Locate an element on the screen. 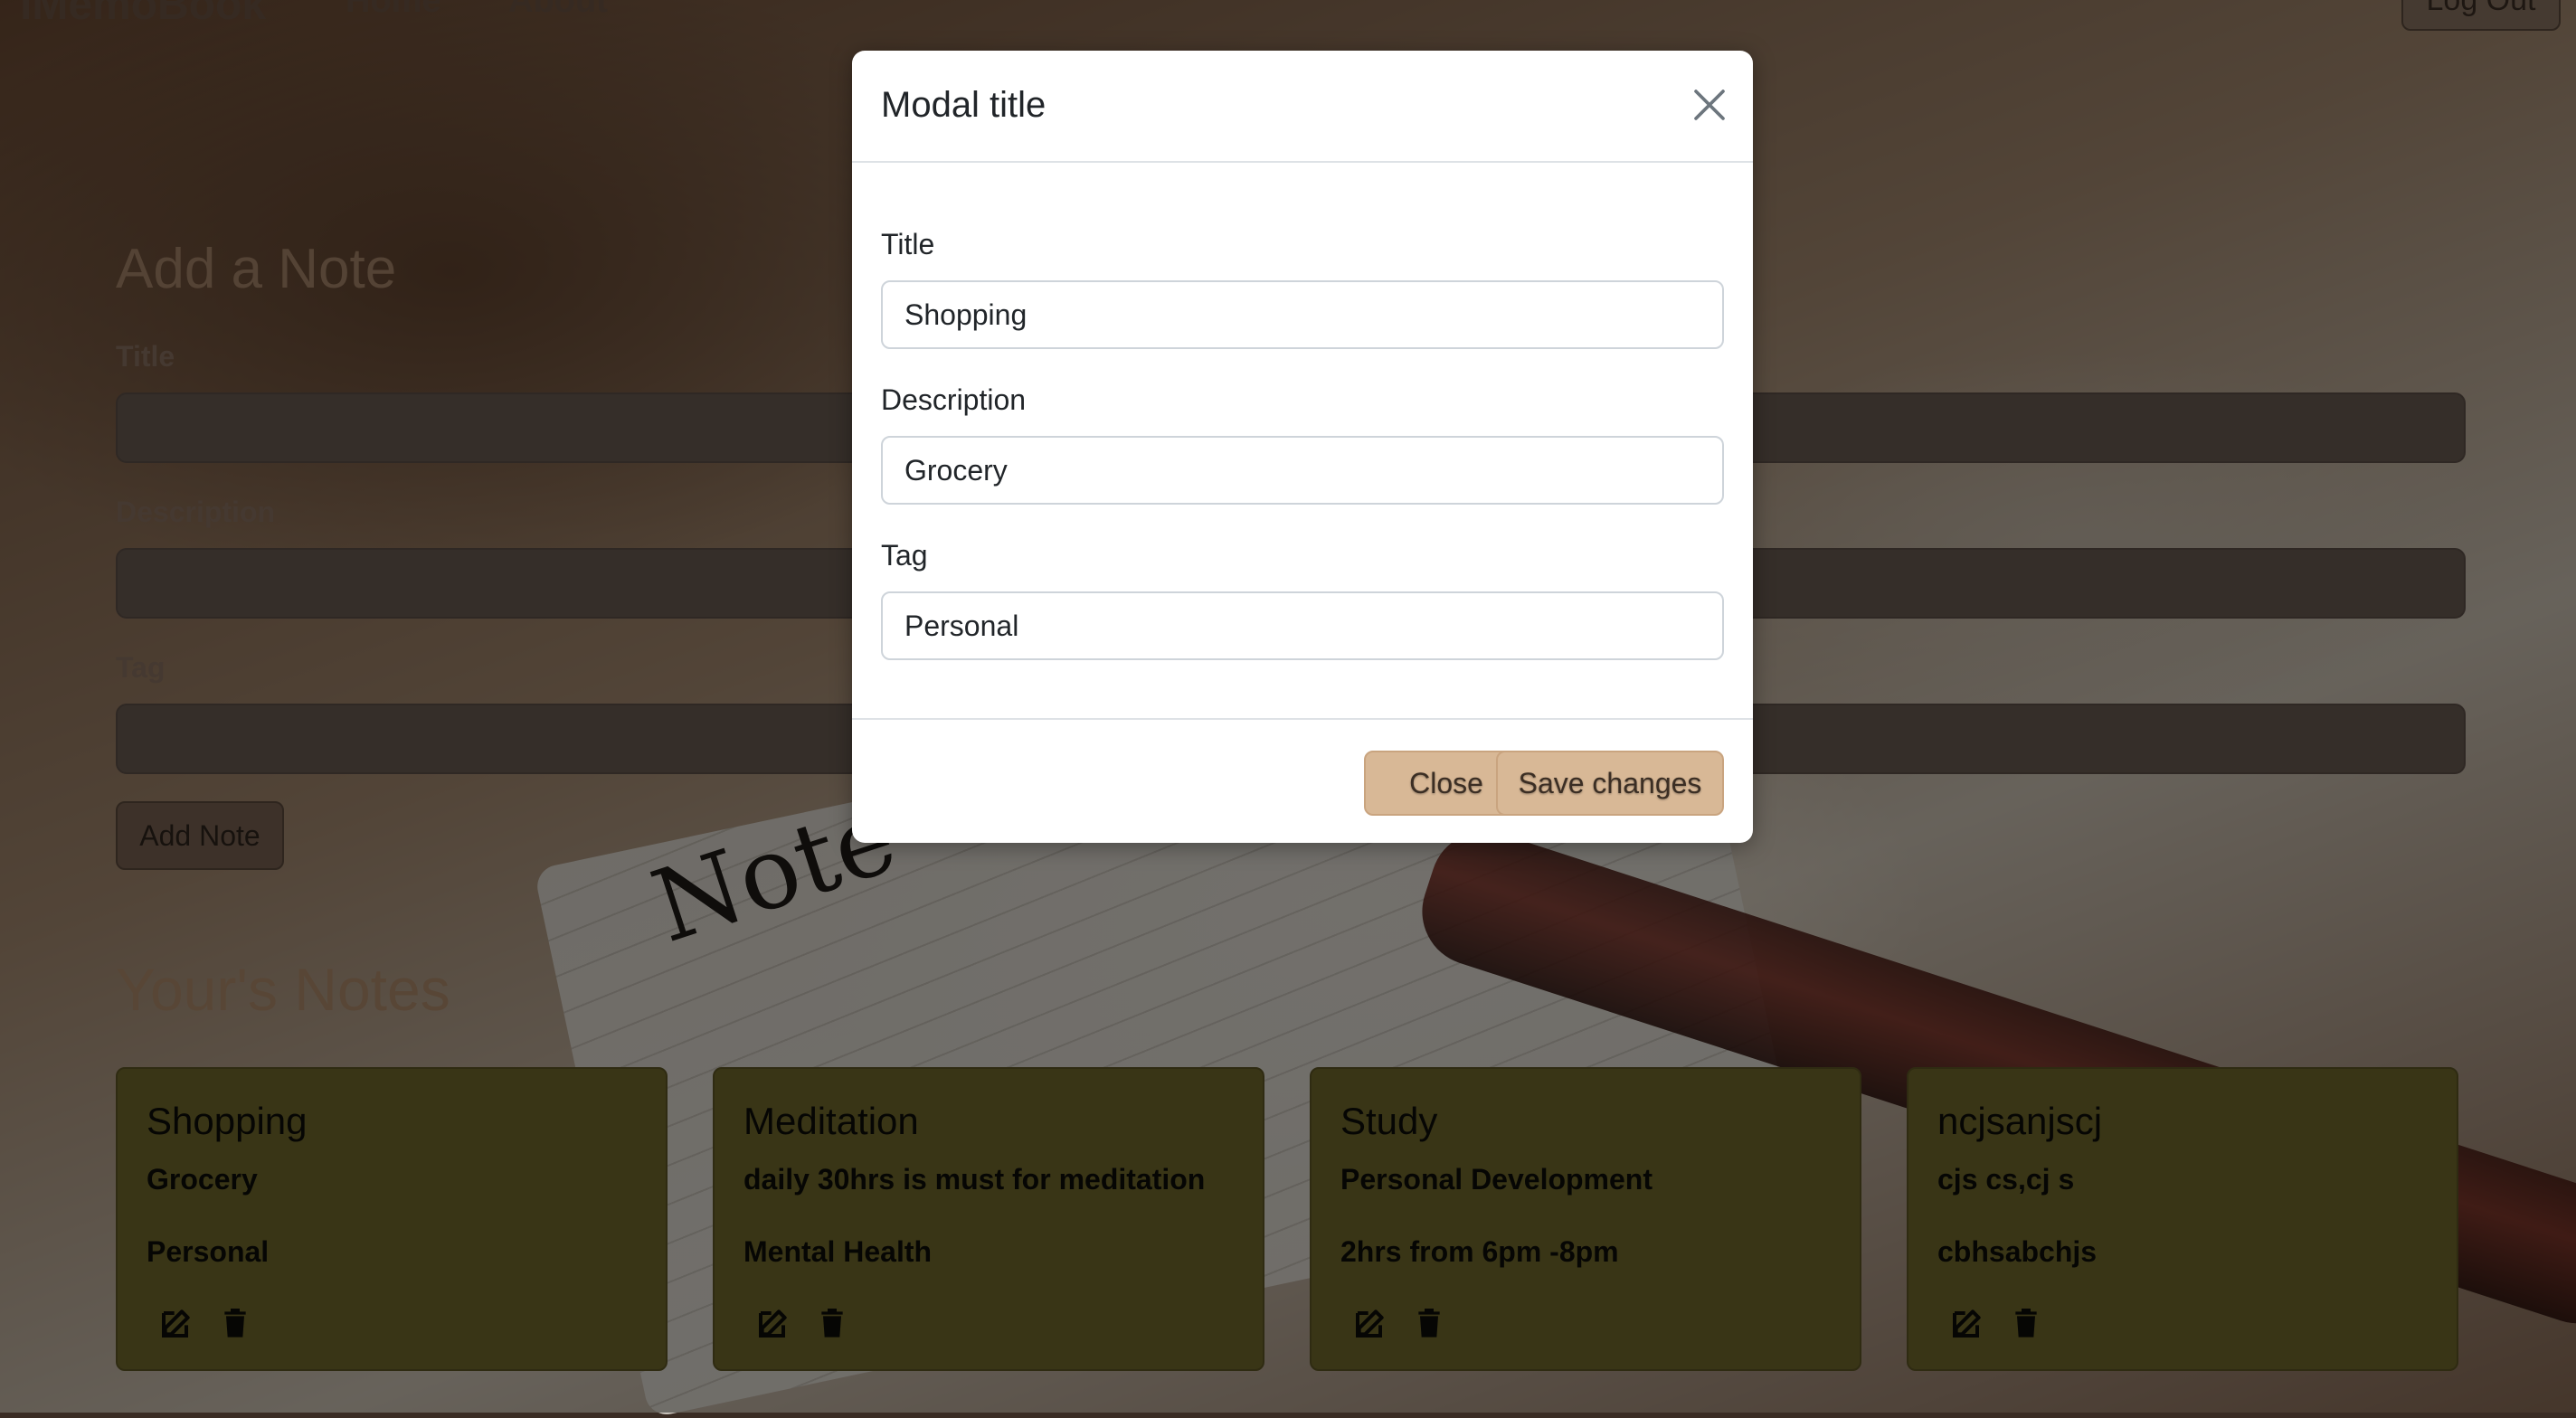 This screenshot has height=1418, width=2576. modal-header: Modal title is located at coordinates (1302, 107).